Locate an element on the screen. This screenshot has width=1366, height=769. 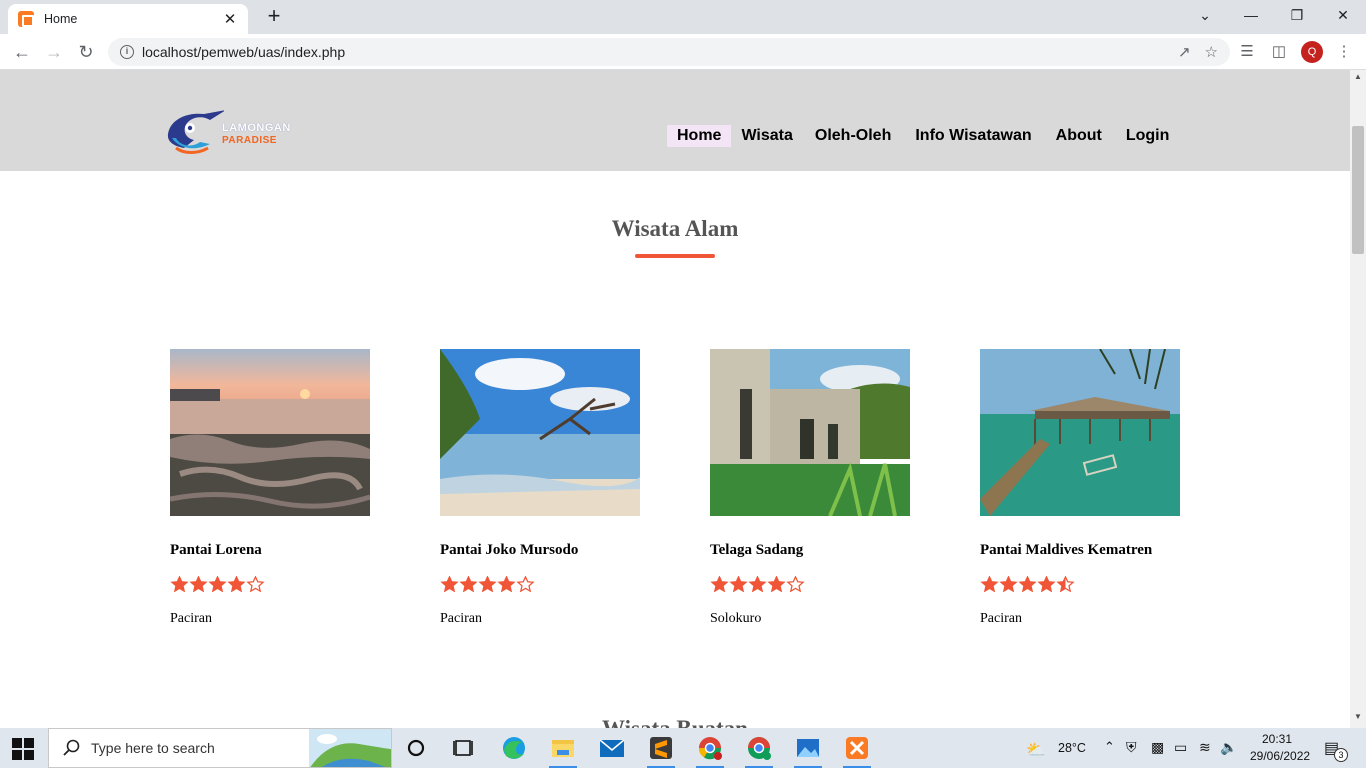
site-info-icon: i is located at coordinates (127, 52).